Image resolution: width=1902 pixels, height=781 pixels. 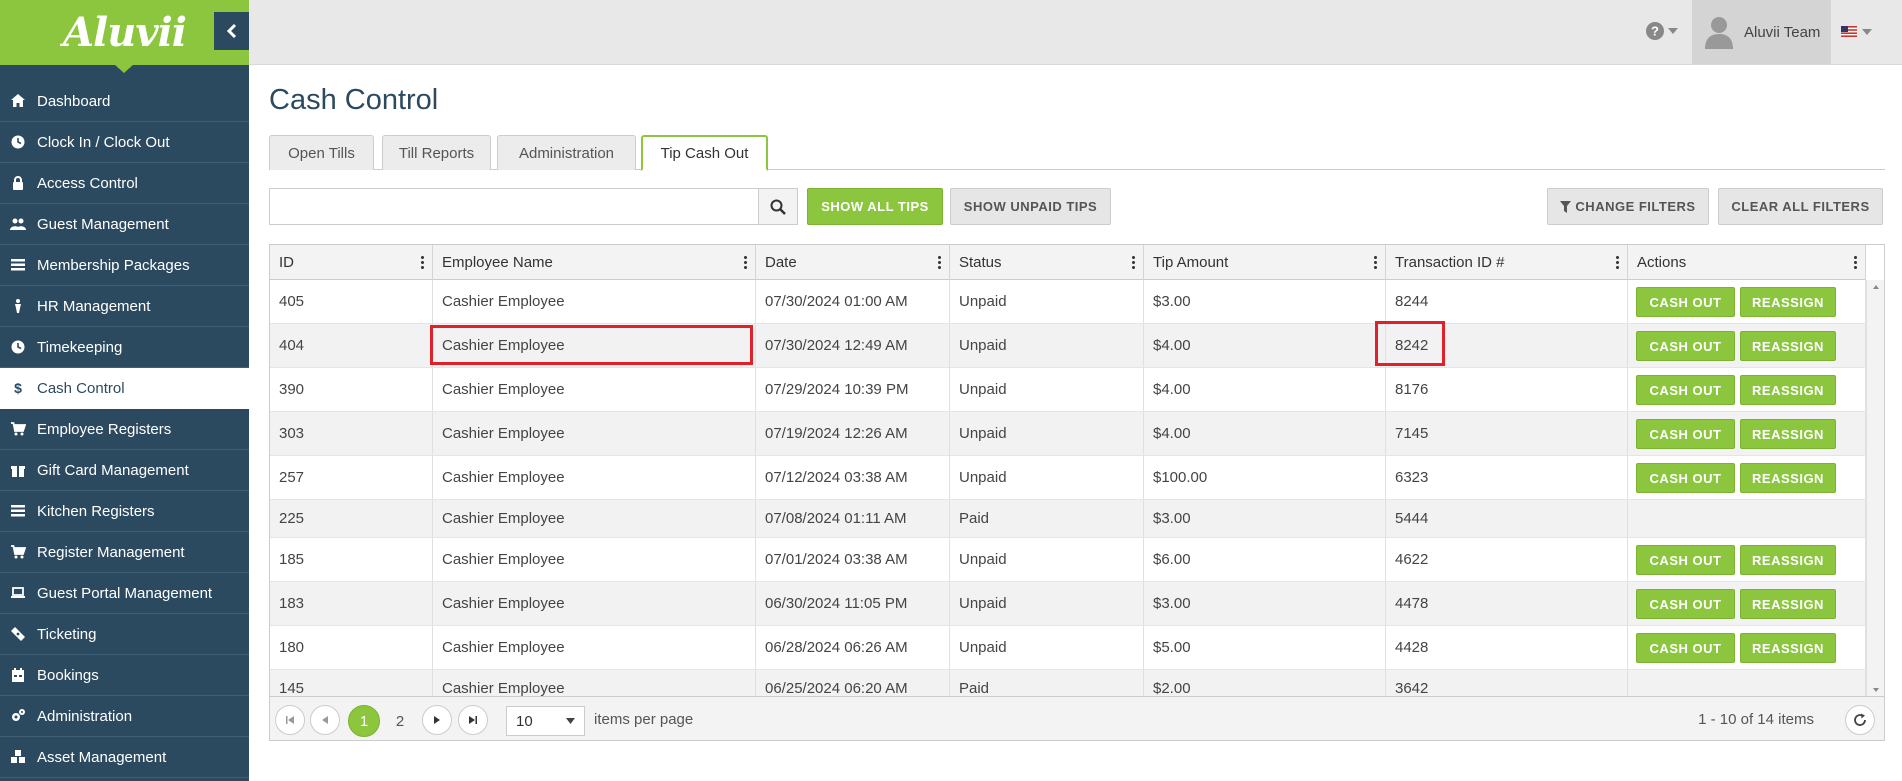 I want to click on user-menu: Aluvii Team, so click(x=1761, y=32).